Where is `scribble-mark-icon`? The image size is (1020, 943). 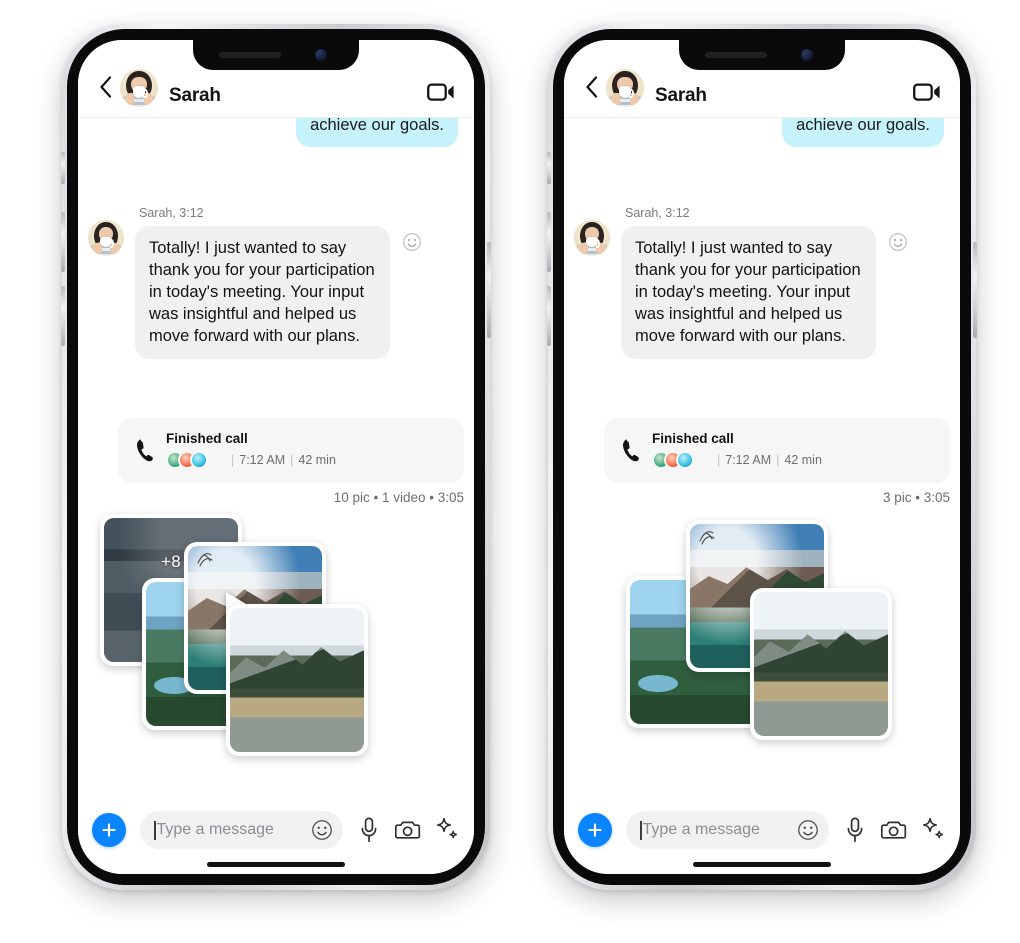 scribble-mark-icon is located at coordinates (707, 538).